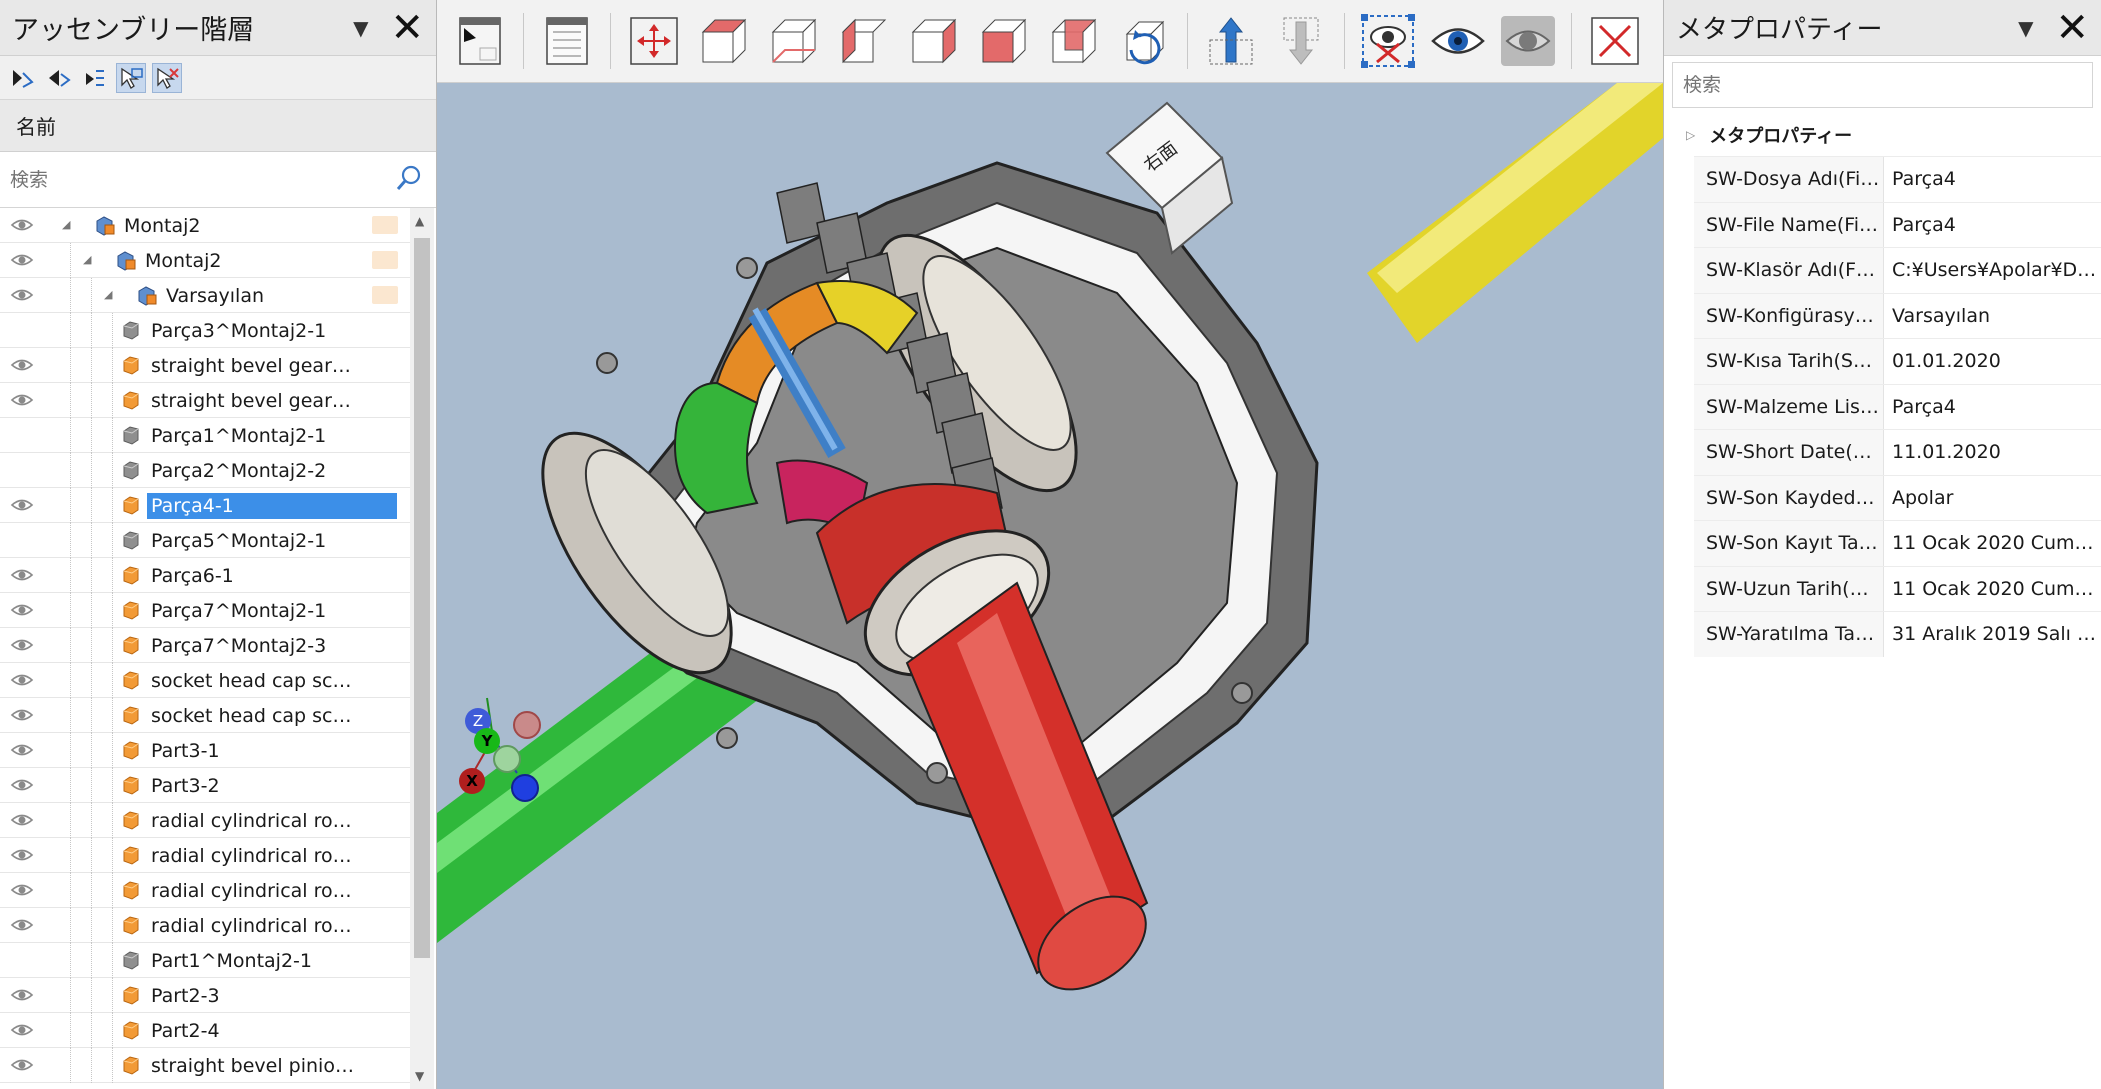 This screenshot has height=1089, width=2101. I want to click on tree-node-label: Parça5^Montaj2-1, so click(238, 541).